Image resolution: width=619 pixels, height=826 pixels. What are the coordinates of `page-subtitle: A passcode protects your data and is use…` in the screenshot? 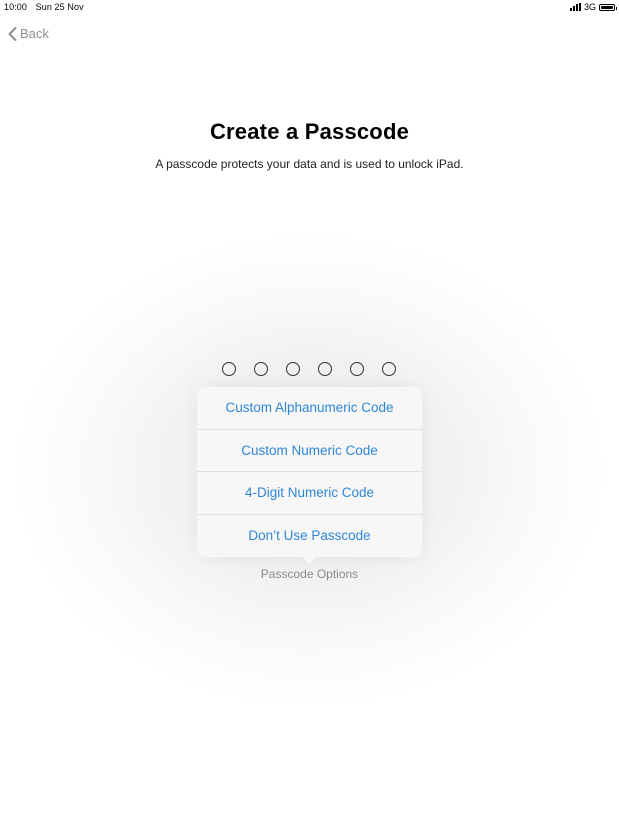 It's located at (309, 164).